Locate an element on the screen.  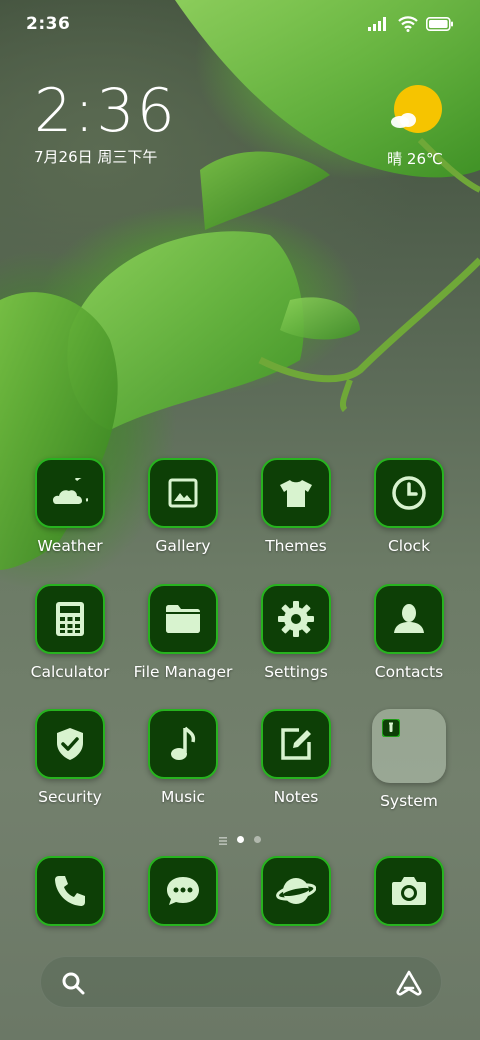
dock-camera-tile is located at coordinates (409, 891).